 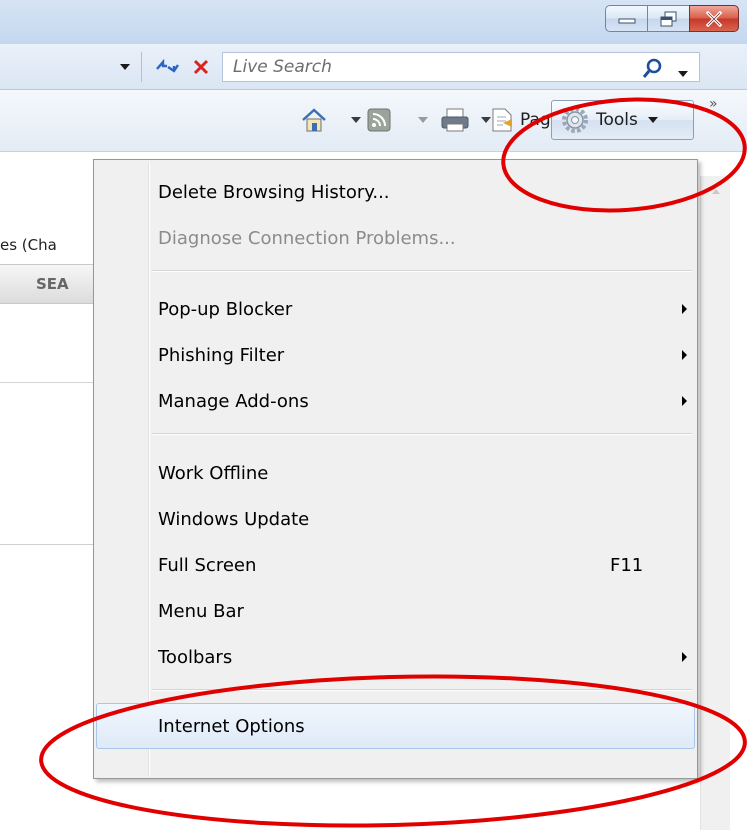 What do you see at coordinates (627, 565) in the screenshot?
I see `menu-item-shortcut: F11` at bounding box center [627, 565].